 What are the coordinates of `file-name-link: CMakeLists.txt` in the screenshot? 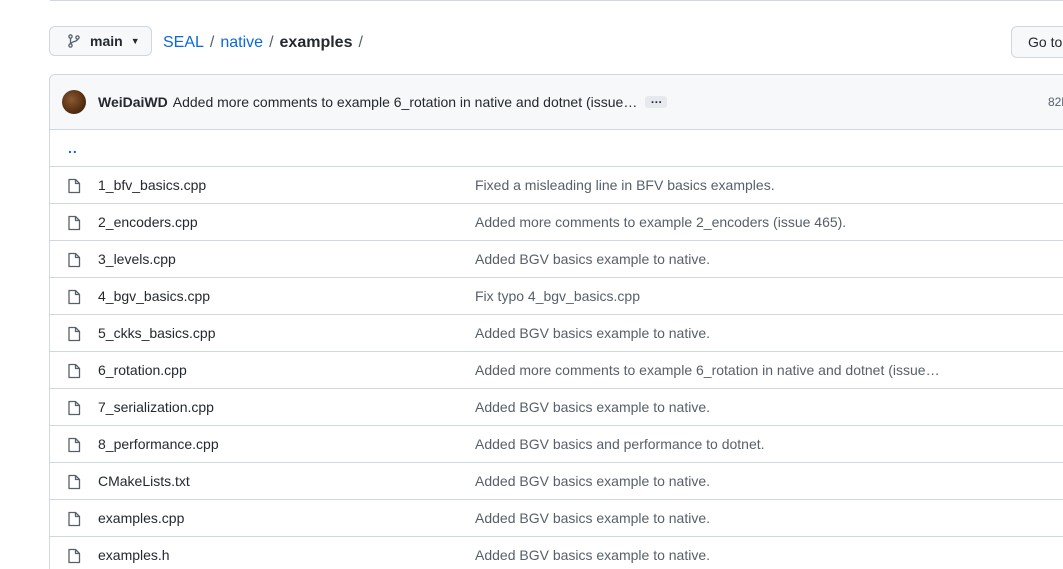 It's located at (144, 481).